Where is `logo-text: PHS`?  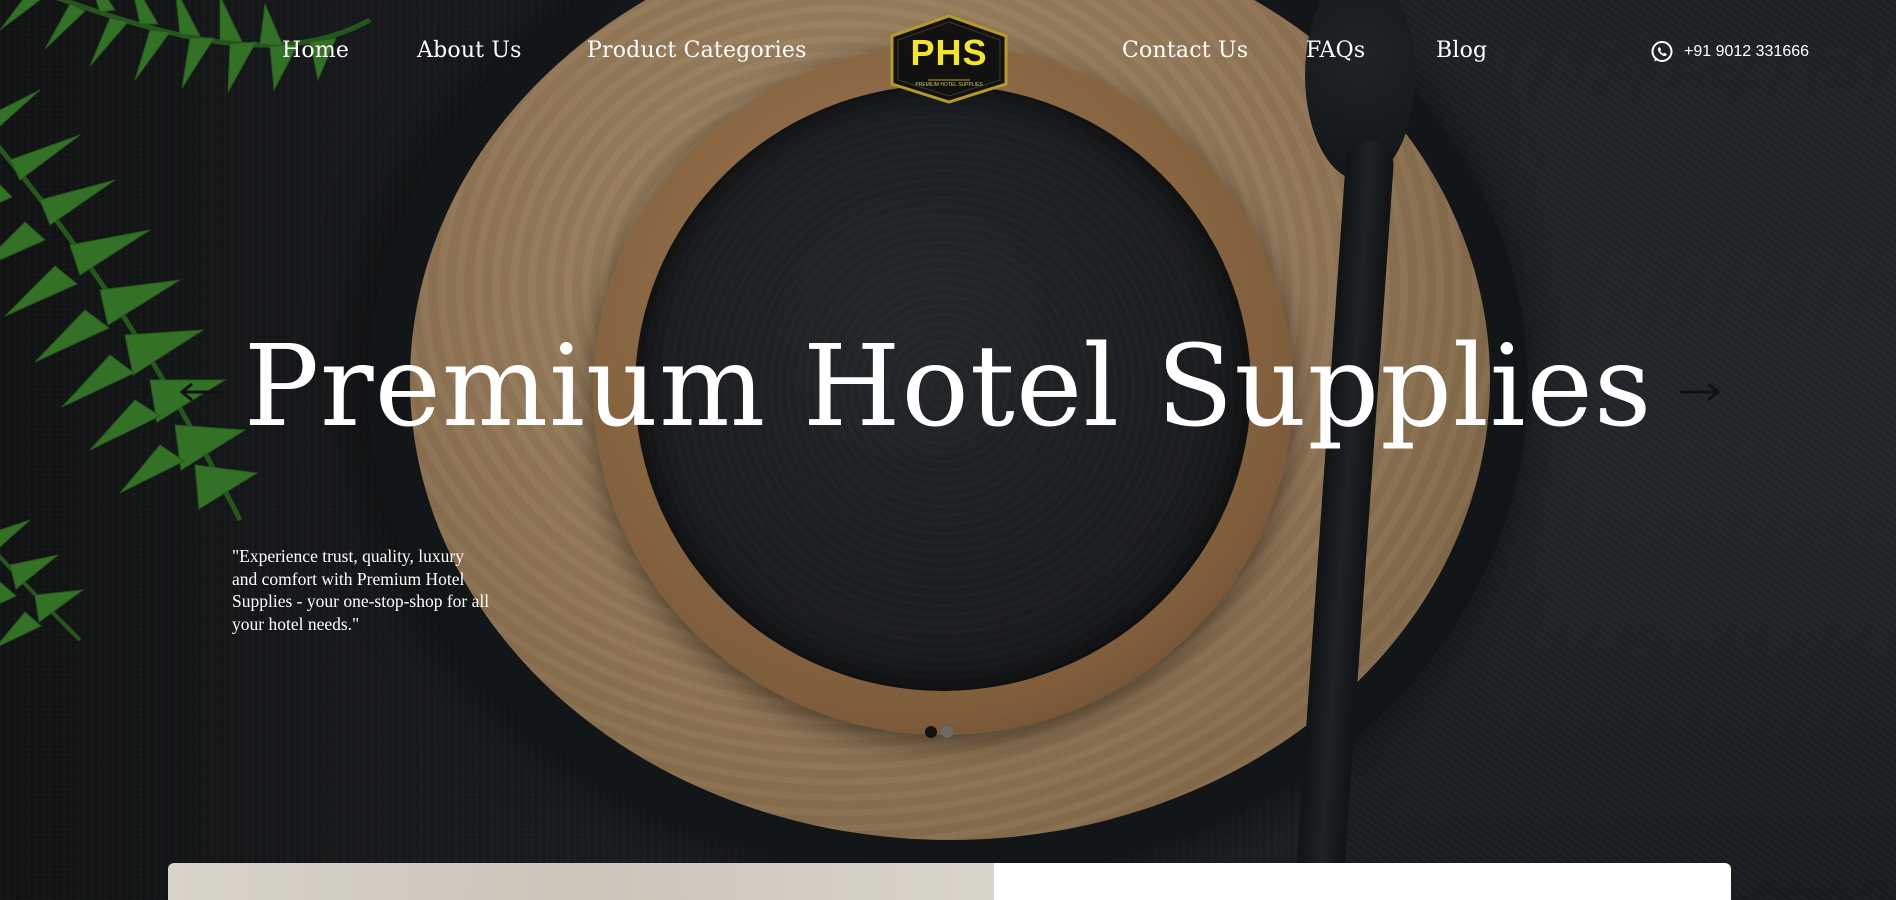 logo-text: PHS is located at coordinates (949, 52).